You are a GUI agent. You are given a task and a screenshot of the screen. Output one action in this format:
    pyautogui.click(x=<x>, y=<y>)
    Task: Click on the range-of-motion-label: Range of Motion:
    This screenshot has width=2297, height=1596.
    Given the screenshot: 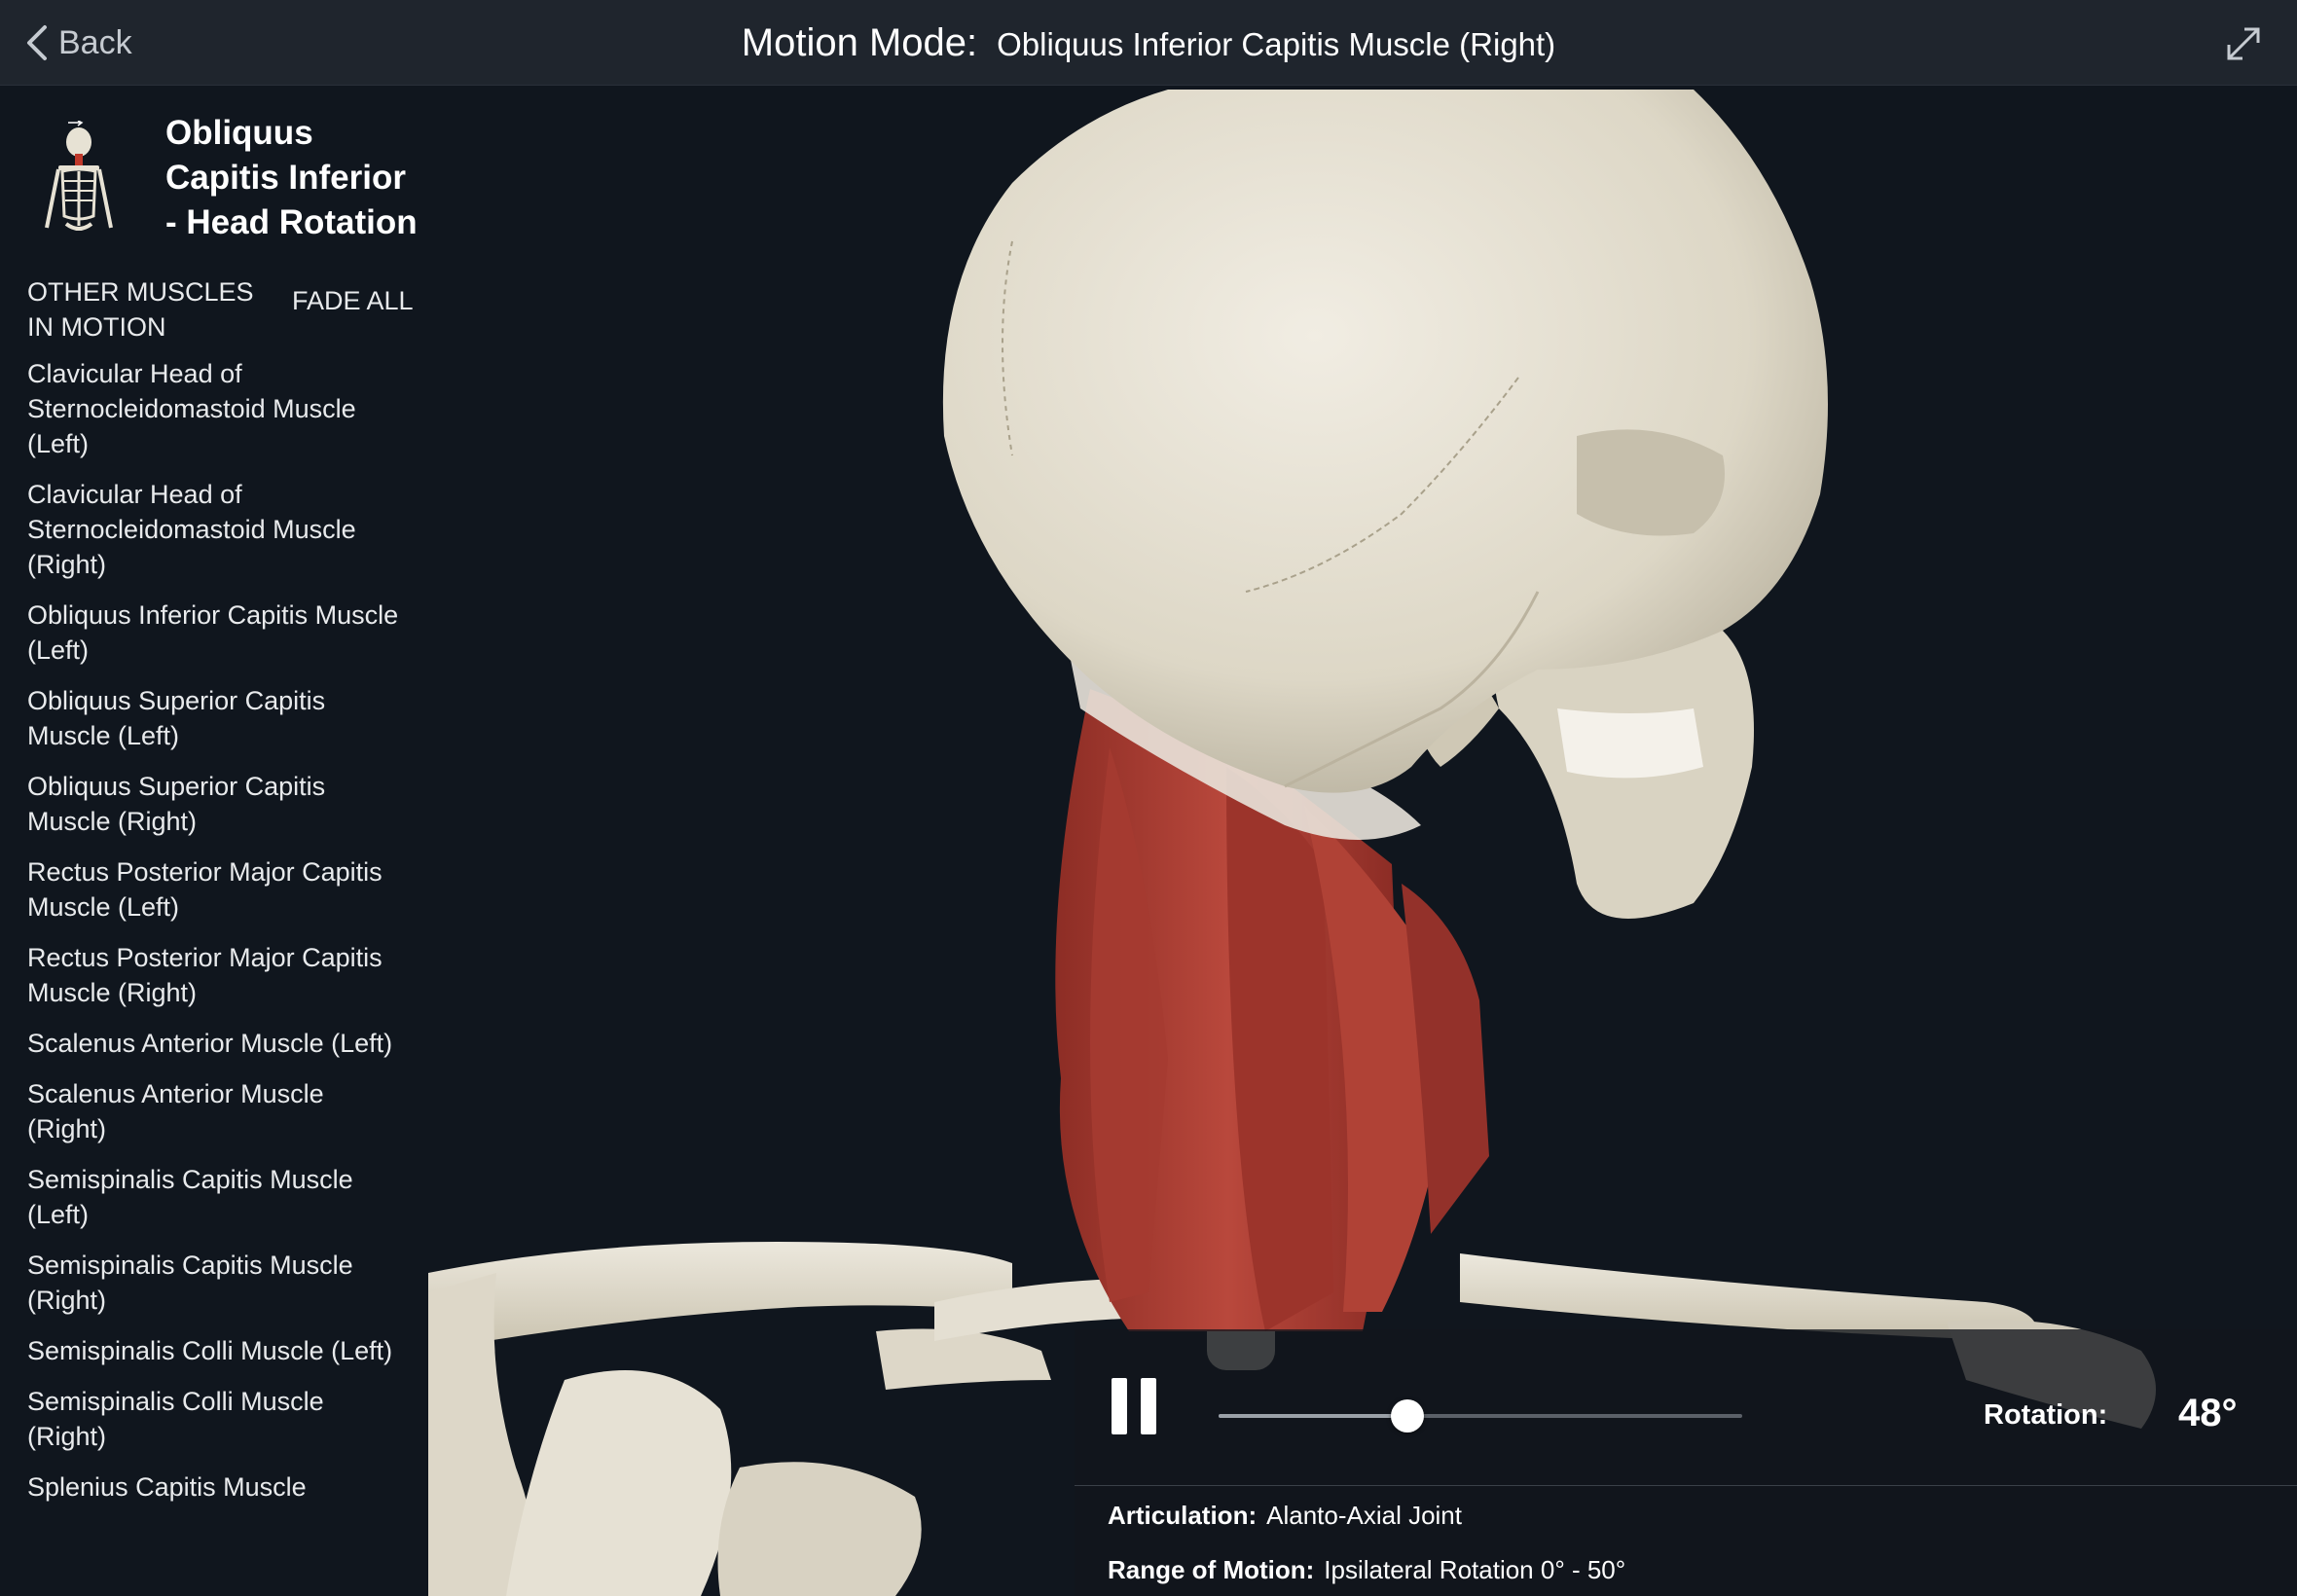 What is the action you would take?
    pyautogui.click(x=1211, y=1570)
    